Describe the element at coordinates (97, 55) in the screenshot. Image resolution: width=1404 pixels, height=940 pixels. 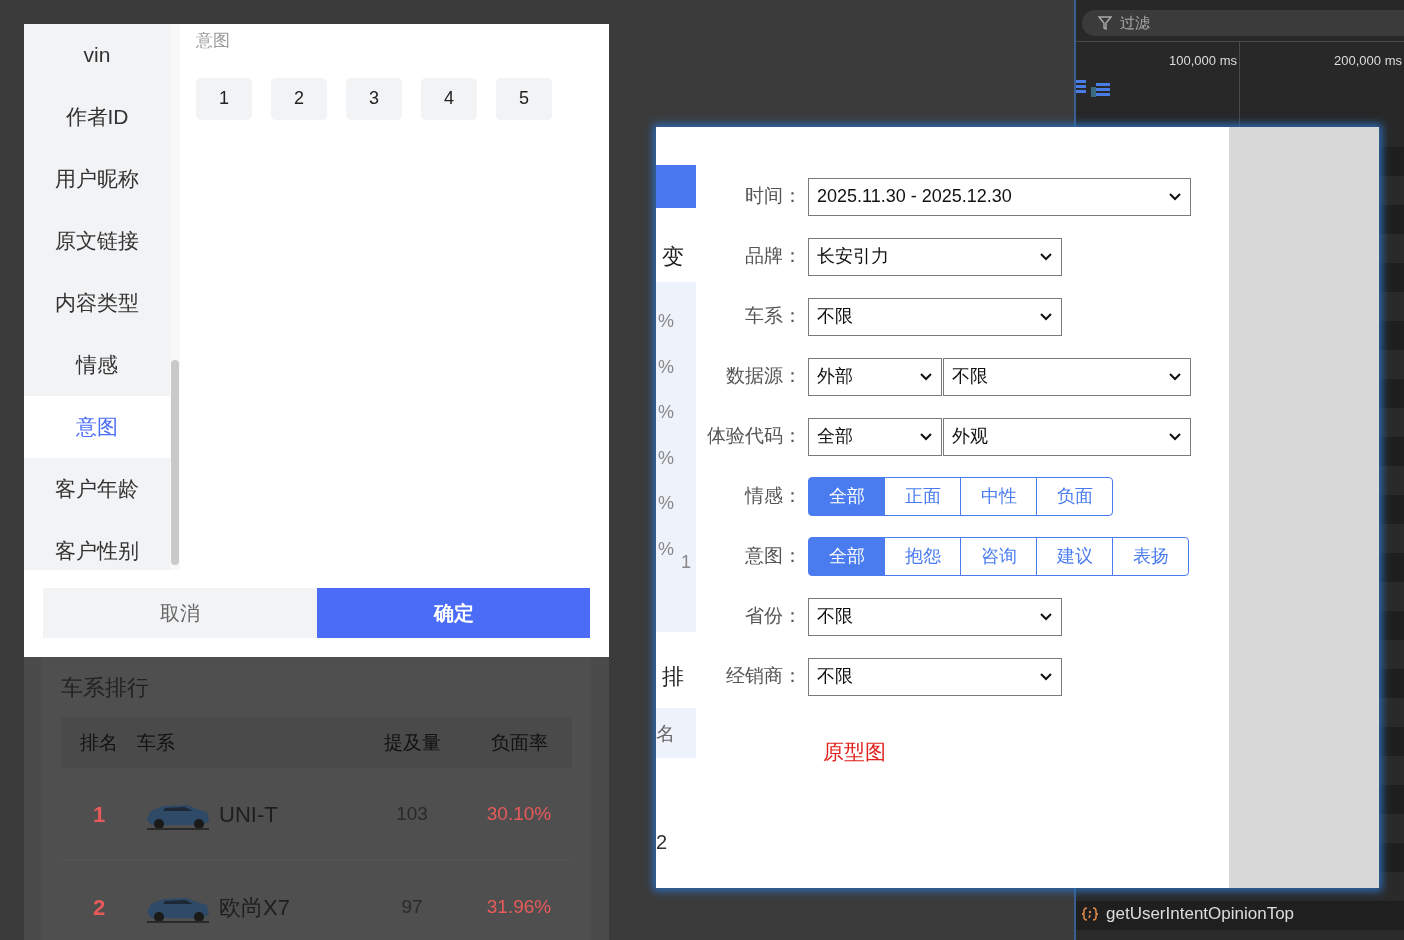
I see `category-item: vin` at that location.